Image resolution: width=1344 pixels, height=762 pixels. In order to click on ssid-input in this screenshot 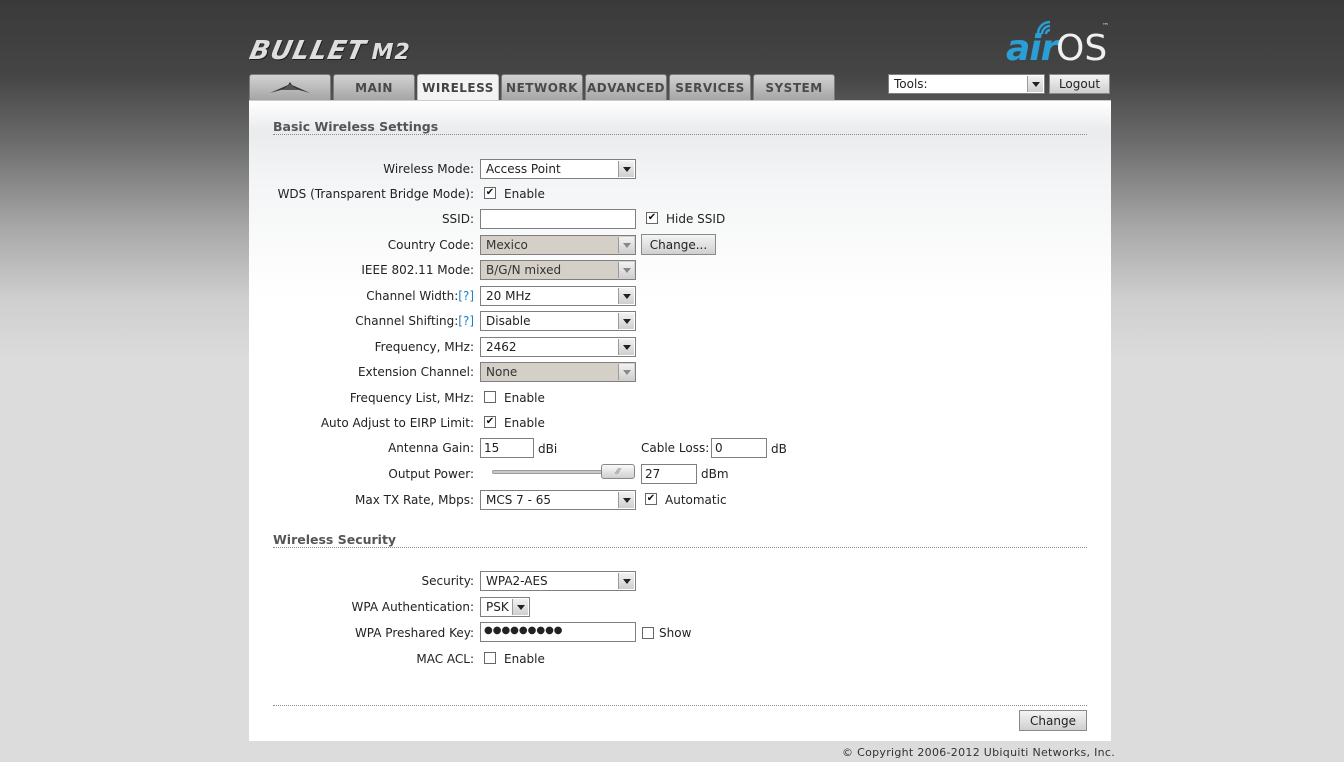, I will do `click(558, 219)`.